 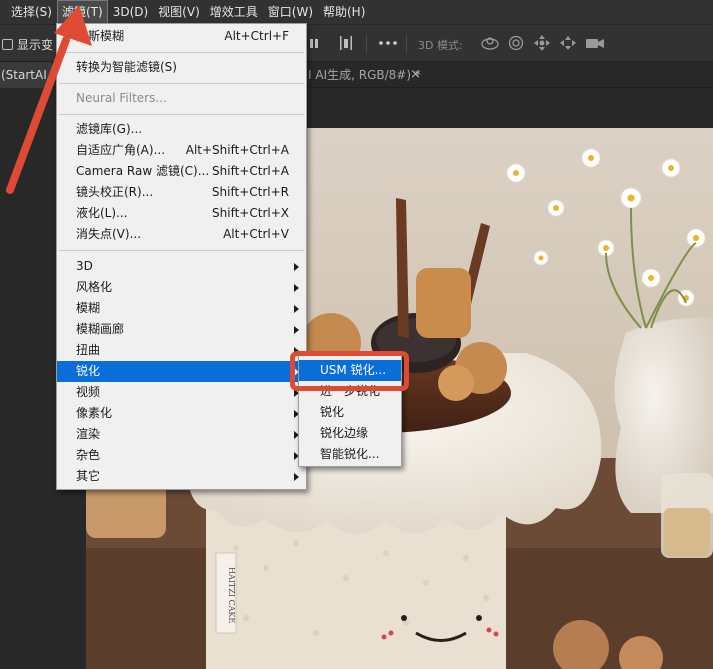 What do you see at coordinates (84, 266) in the screenshot?
I see `menu-item-label: 3D` at bounding box center [84, 266].